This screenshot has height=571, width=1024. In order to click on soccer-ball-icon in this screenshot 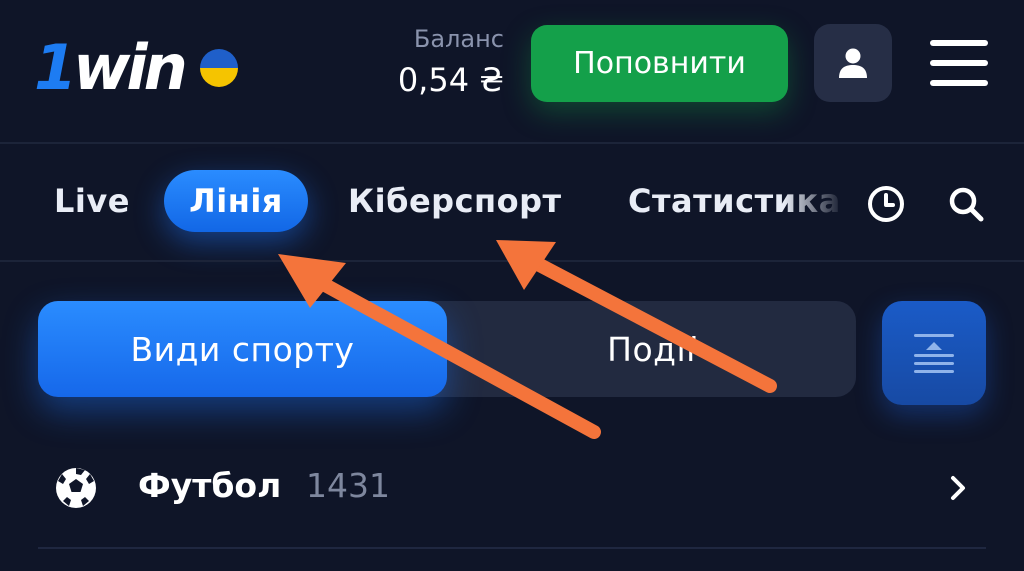, I will do `click(76, 488)`.